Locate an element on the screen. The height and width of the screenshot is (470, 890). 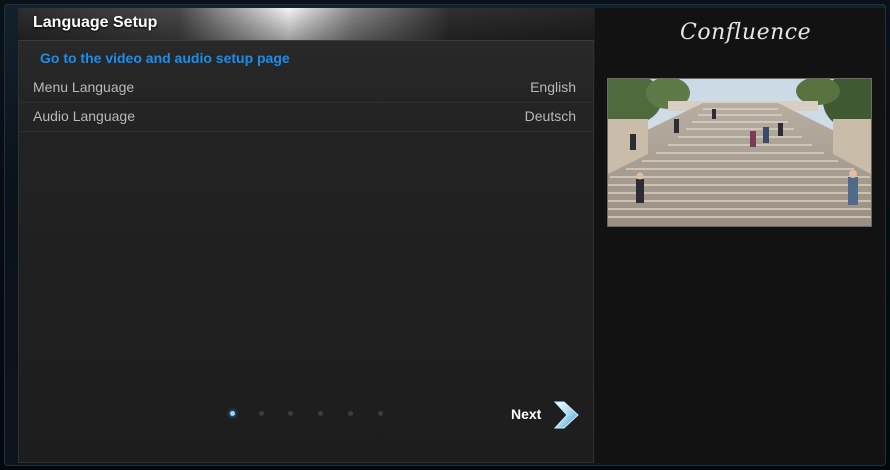
audio-language-setting: Audio Language Deutsch is located at coordinates (306, 117).